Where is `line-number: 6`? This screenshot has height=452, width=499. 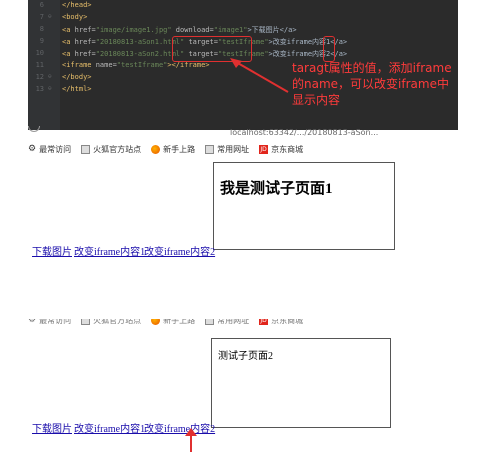
line-number: 6 is located at coordinates (41, 5).